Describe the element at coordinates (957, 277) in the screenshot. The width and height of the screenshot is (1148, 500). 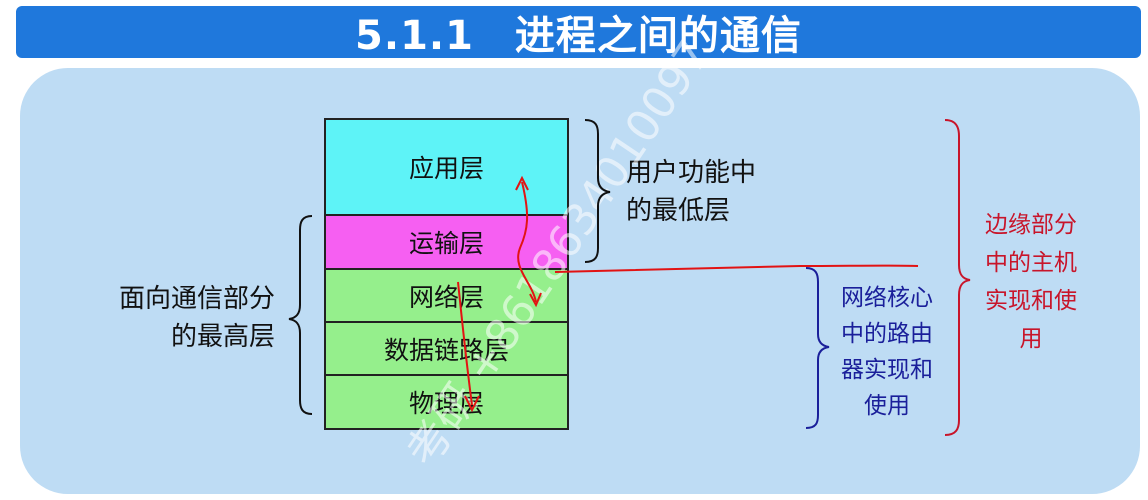
I see `edge-brace` at that location.